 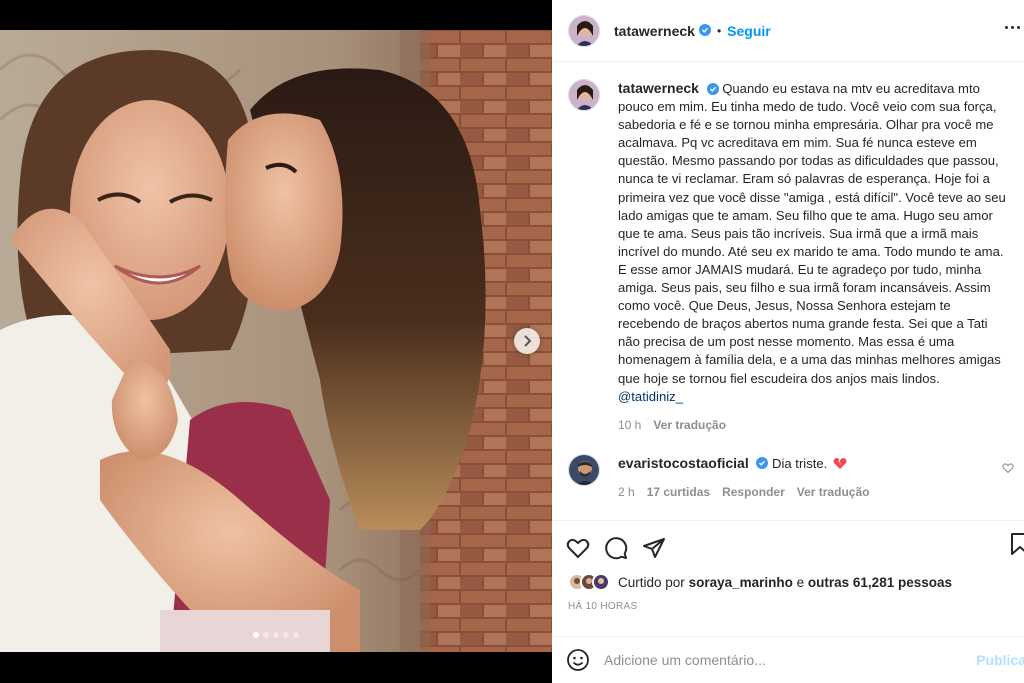 What do you see at coordinates (813, 425) in the screenshot?
I see `caption-meta: 10 h Ver tradução` at bounding box center [813, 425].